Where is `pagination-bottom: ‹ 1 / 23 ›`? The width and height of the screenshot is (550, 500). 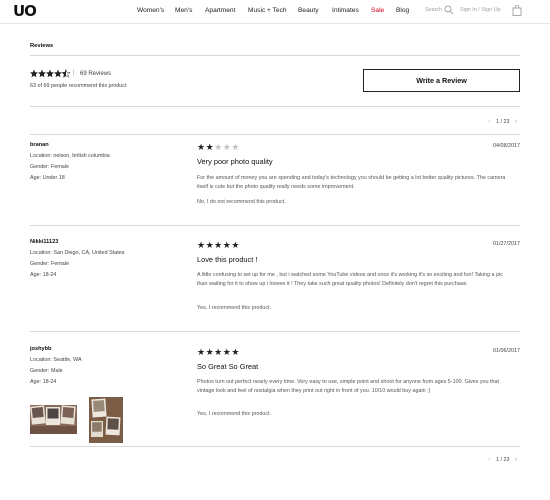 pagination-bottom: ‹ 1 / 23 › is located at coordinates (504, 460).